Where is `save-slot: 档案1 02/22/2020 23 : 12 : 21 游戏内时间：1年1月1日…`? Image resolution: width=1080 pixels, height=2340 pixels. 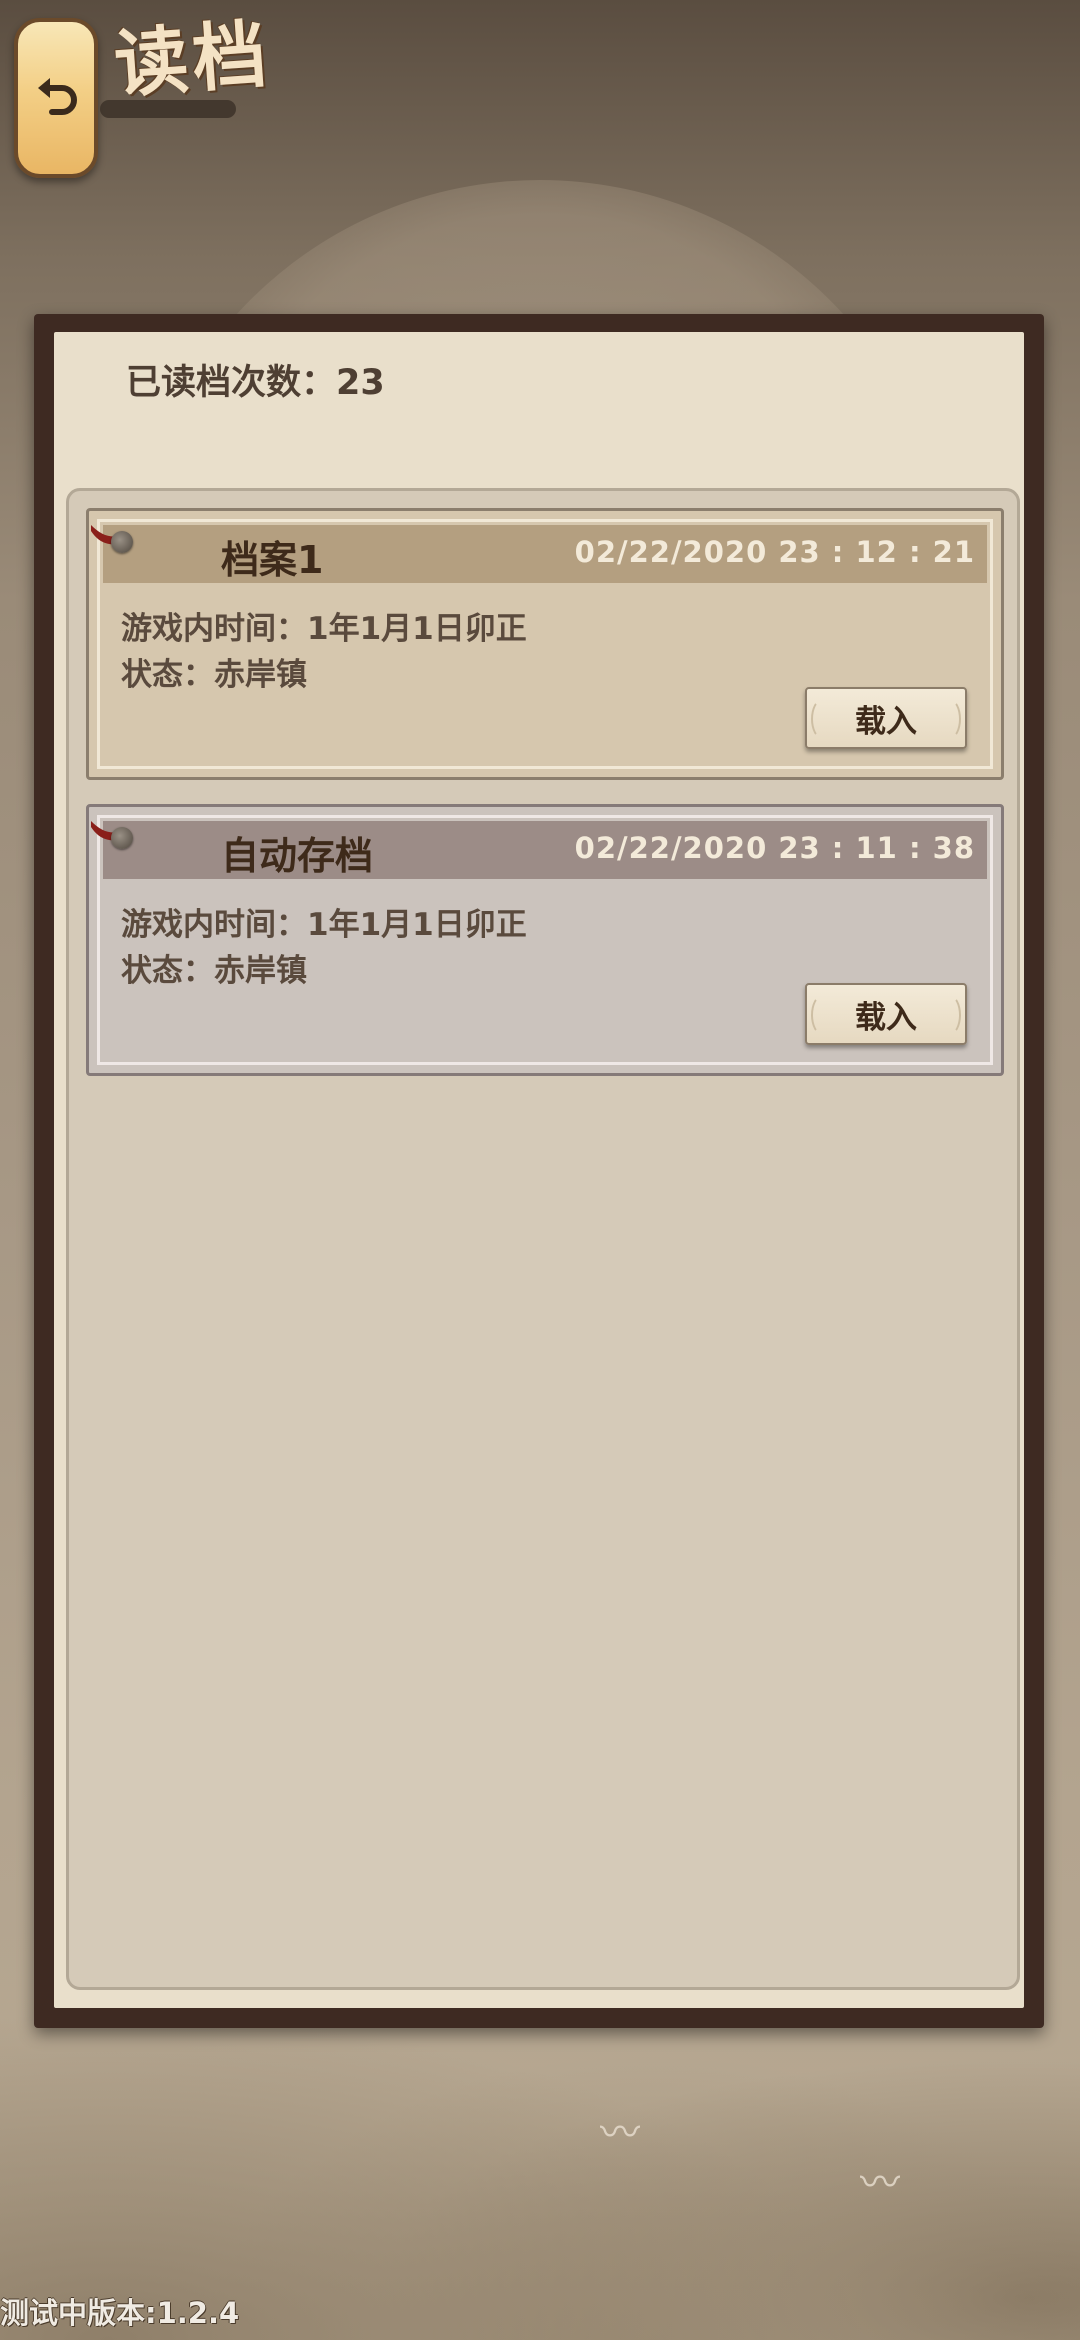
save-slot: 档案1 02/22/2020 23 : 12 : 21 游戏内时间：1年1月1日… is located at coordinates (545, 644).